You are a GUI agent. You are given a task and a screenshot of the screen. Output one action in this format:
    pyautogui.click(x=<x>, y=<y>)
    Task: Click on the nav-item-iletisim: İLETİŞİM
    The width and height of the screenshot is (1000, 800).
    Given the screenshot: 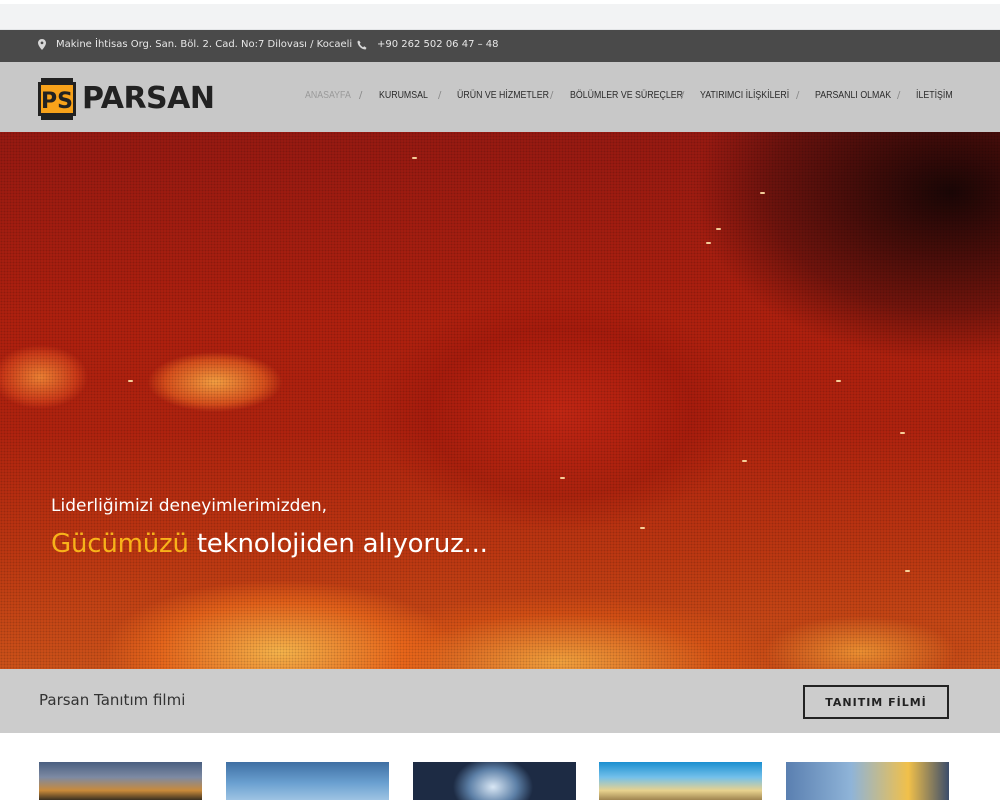 What is the action you would take?
    pyautogui.click(x=934, y=95)
    